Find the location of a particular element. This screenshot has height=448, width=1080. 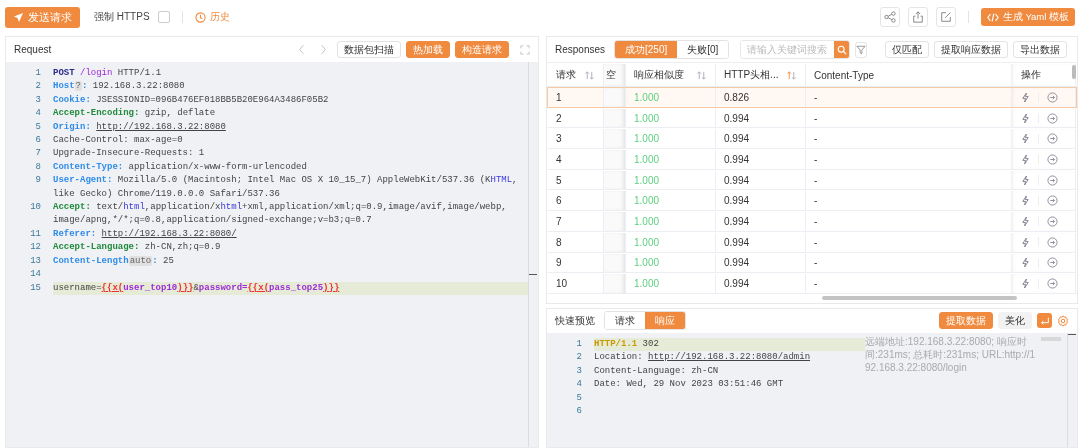

column-header: 请求 is located at coordinates (566, 75).